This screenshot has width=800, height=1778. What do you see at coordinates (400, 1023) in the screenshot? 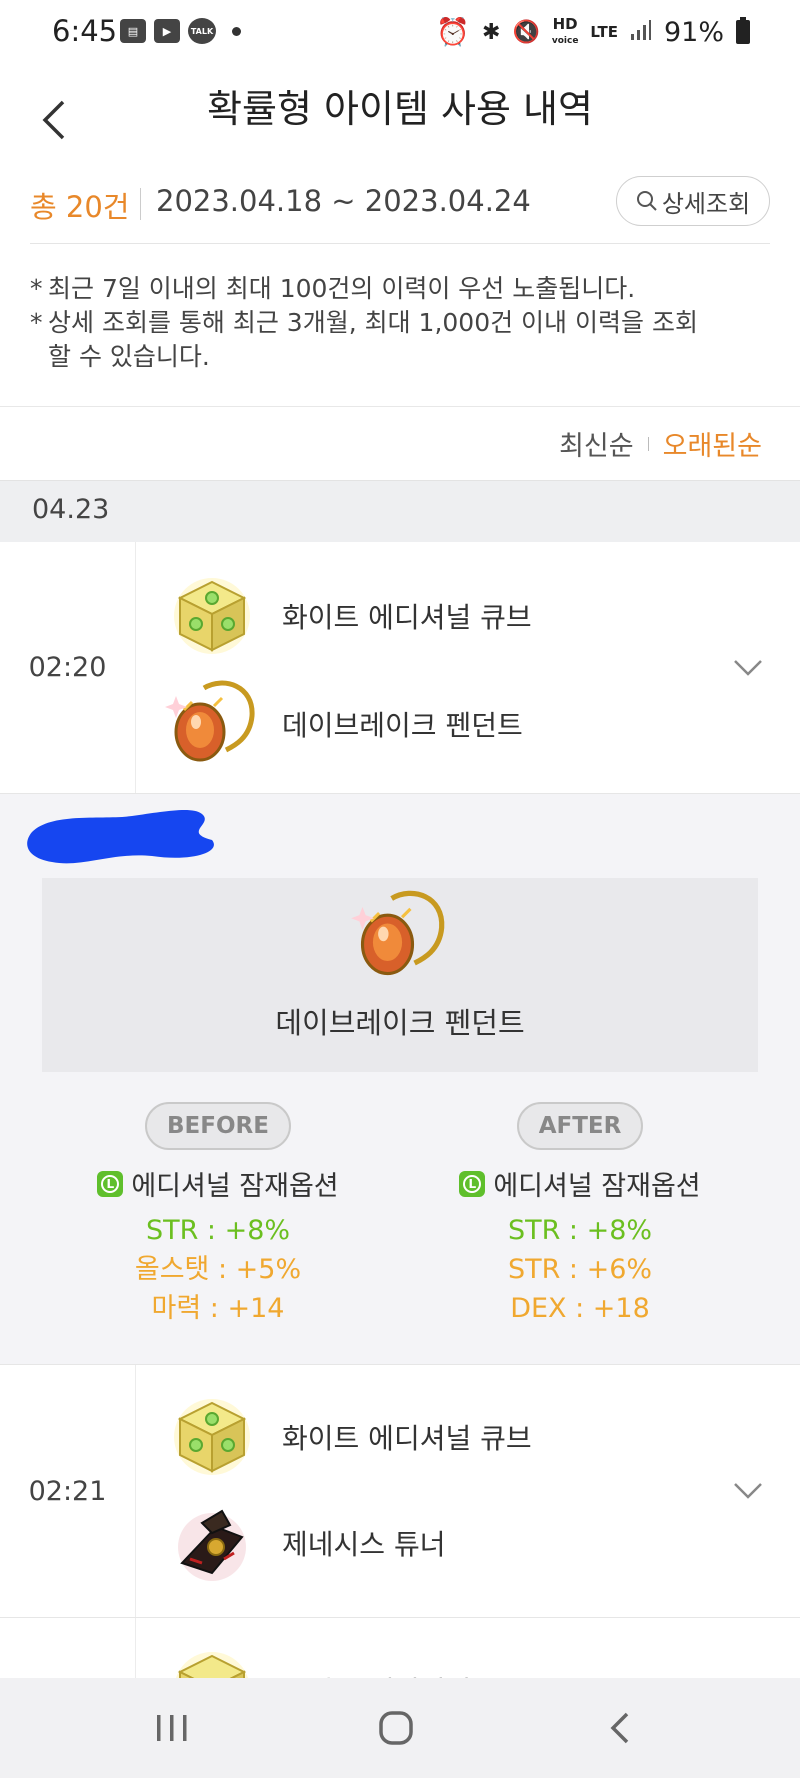
I see `detail-item-name: 데이브레이크 펜던트` at bounding box center [400, 1023].